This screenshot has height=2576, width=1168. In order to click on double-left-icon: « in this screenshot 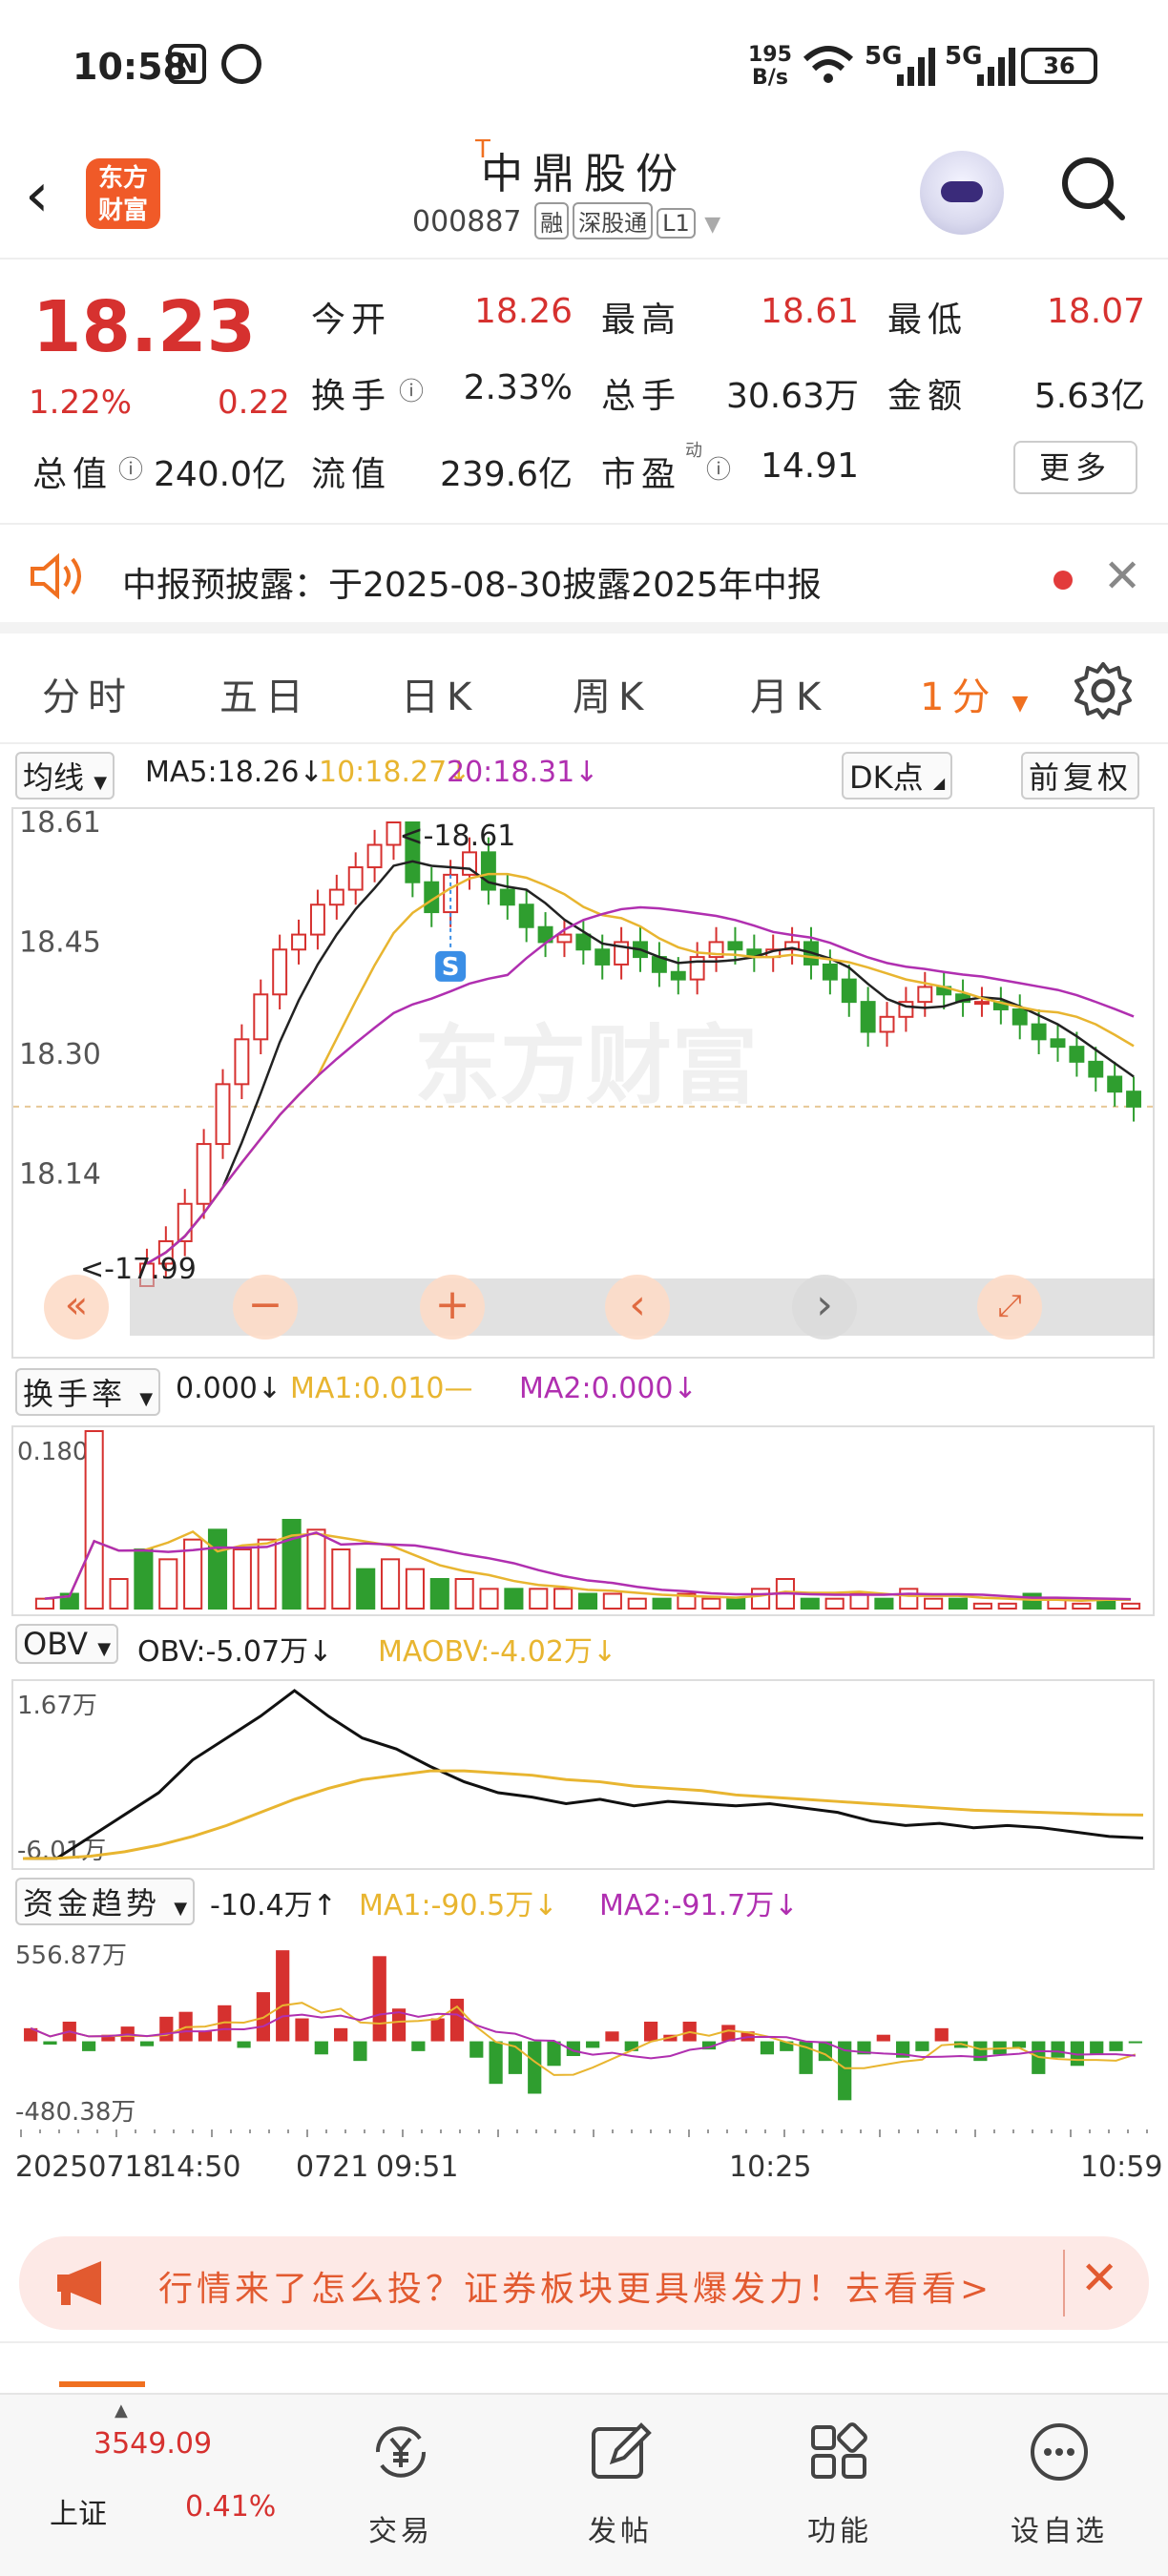, I will do `click(76, 1307)`.